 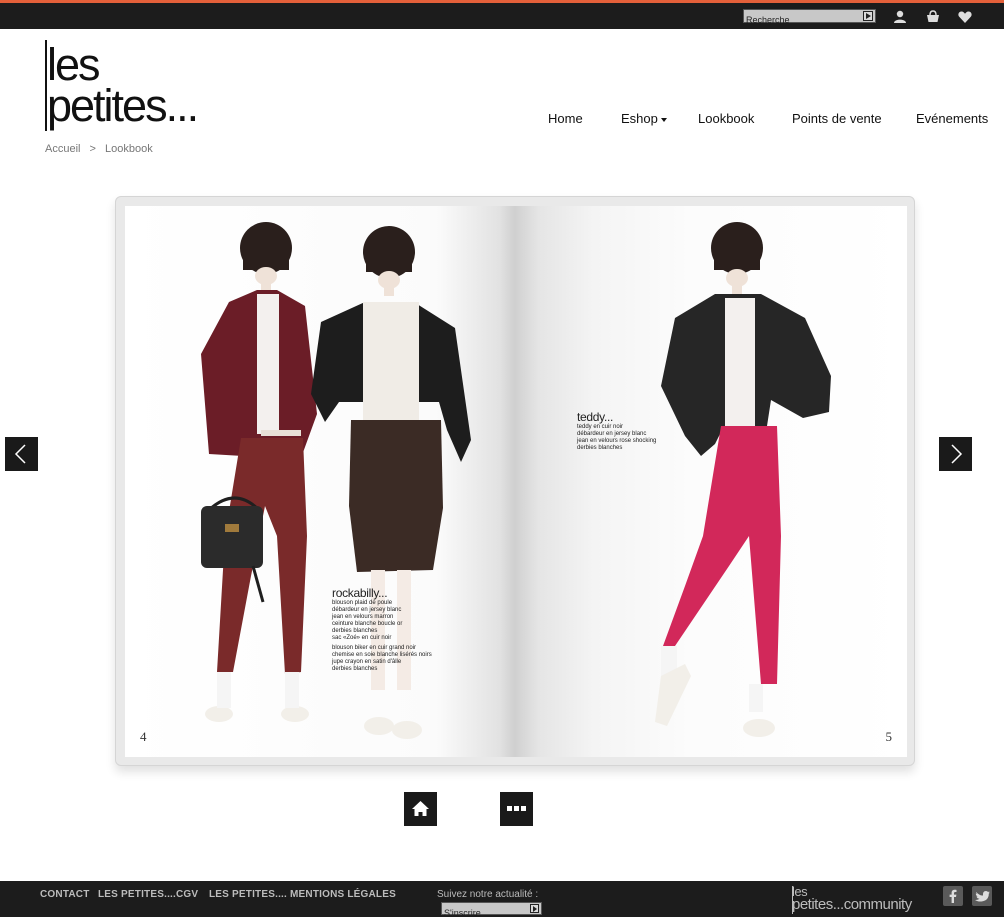 I want to click on nav-lookbook: Lookbook, so click(x=726, y=118).